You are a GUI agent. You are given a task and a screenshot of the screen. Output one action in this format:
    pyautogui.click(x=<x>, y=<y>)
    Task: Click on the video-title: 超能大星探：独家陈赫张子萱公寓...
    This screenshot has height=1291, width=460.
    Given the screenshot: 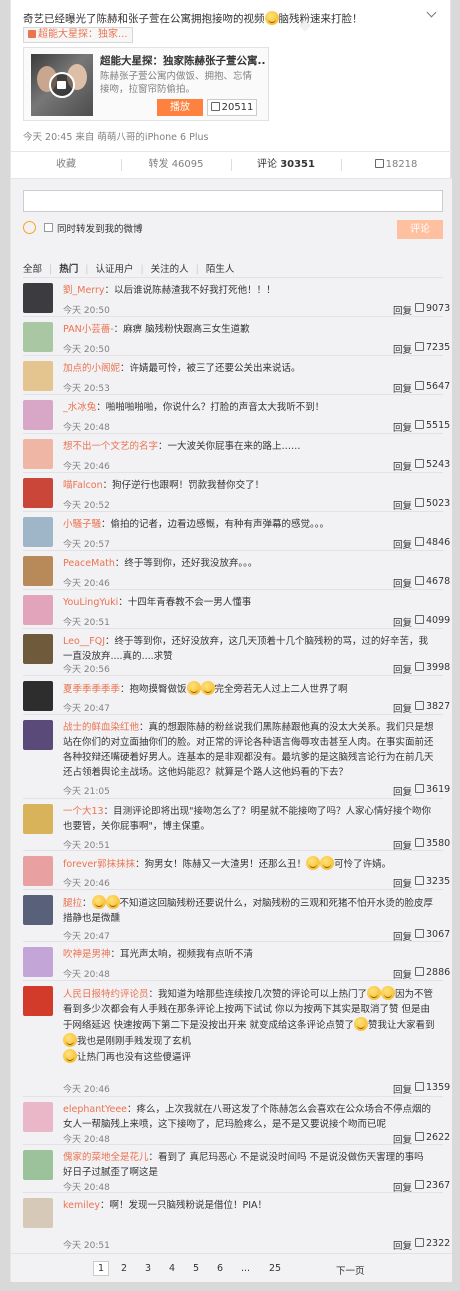 What is the action you would take?
    pyautogui.click(x=182, y=60)
    